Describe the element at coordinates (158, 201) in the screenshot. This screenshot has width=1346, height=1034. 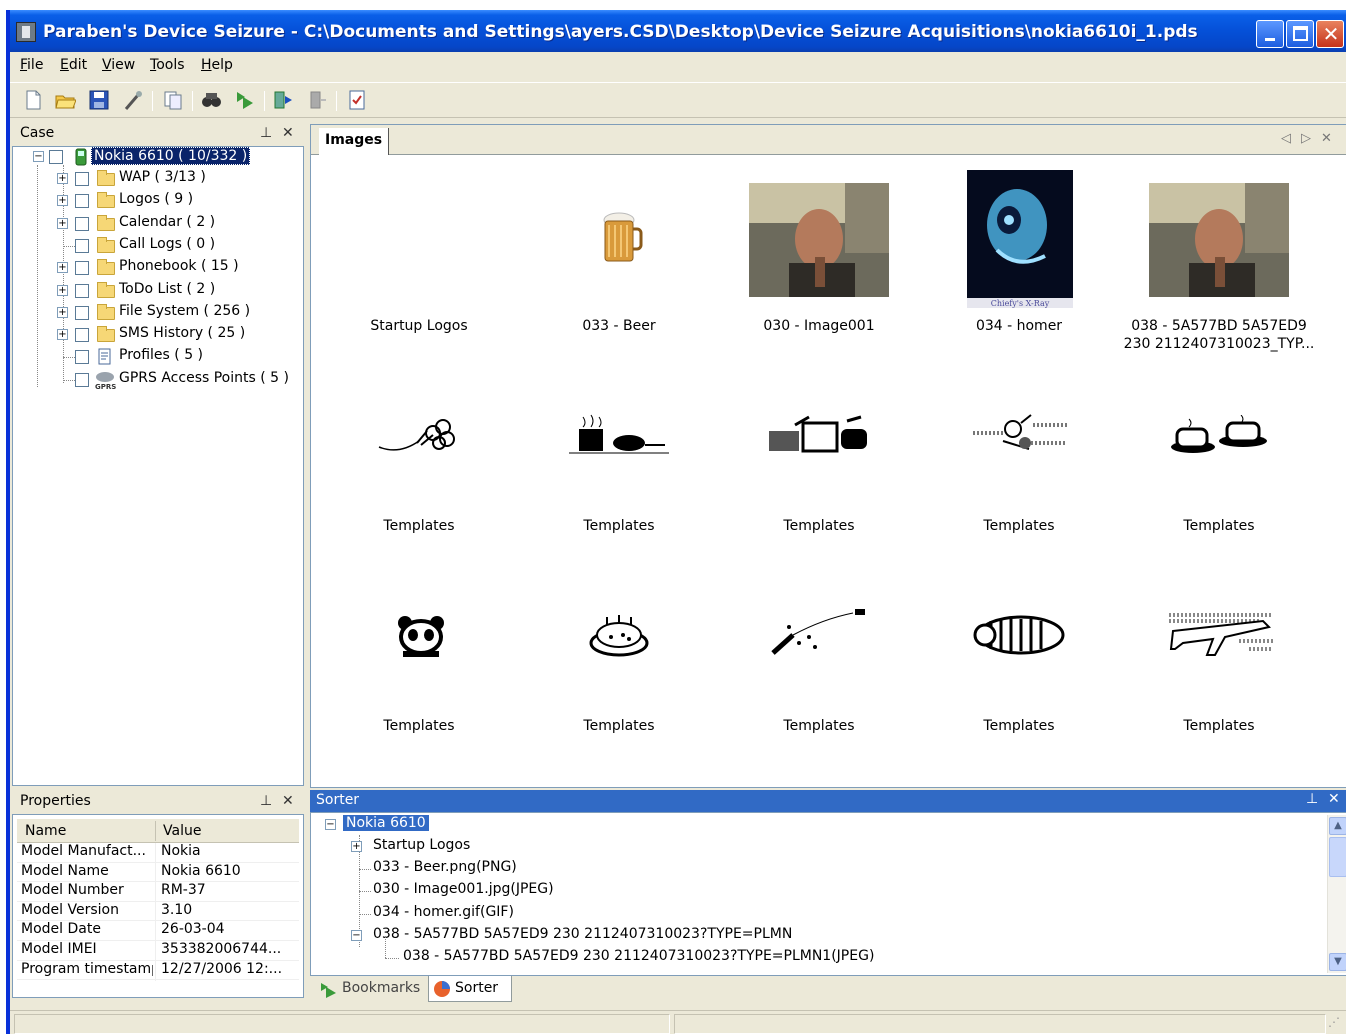
I see `tree-item: + Logos ( 9 )` at that location.